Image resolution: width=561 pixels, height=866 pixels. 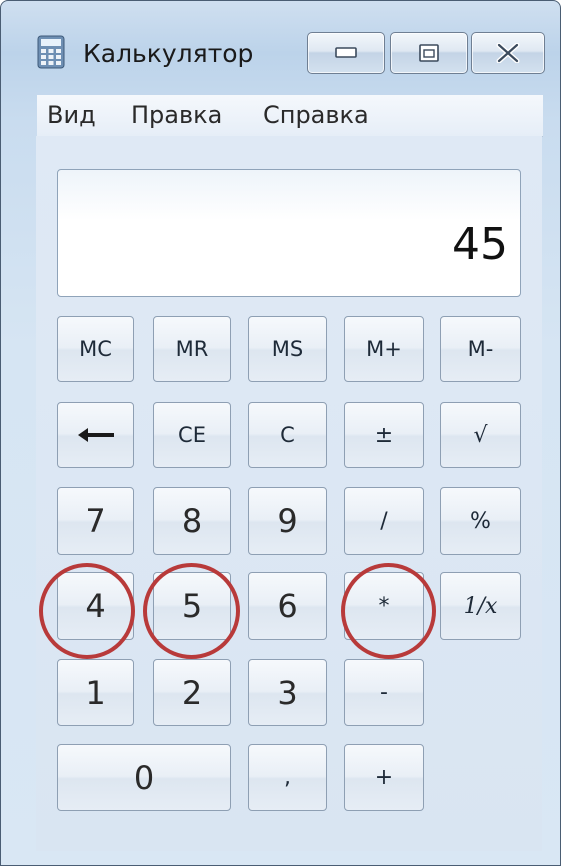 I want to click on mc-button: MC, so click(x=95, y=349).